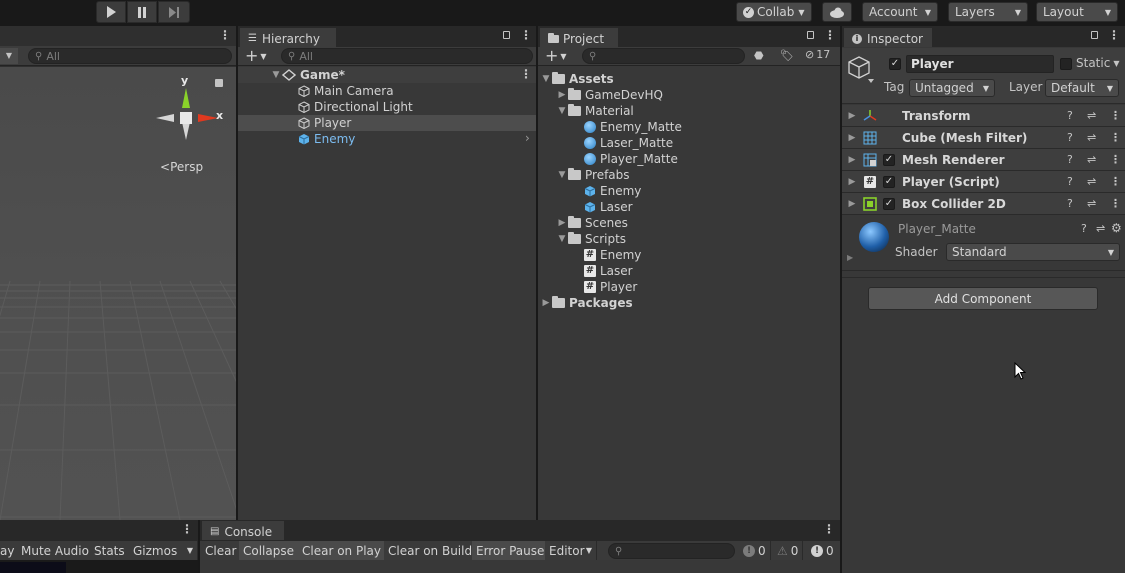  I want to click on layer-dropdown: Default ▼, so click(1082, 88).